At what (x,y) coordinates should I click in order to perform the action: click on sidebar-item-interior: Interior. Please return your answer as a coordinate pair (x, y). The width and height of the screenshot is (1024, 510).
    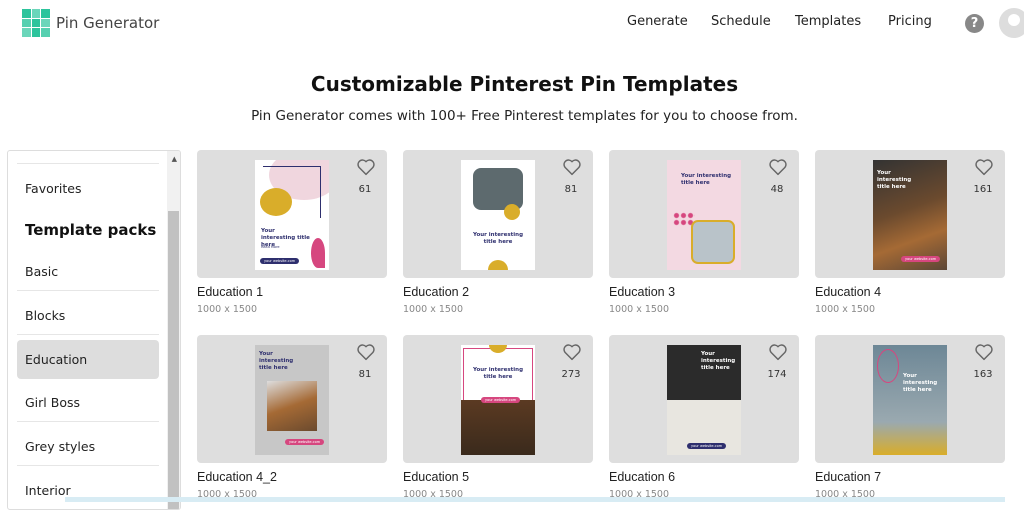
    Looking at the image, I should click on (88, 490).